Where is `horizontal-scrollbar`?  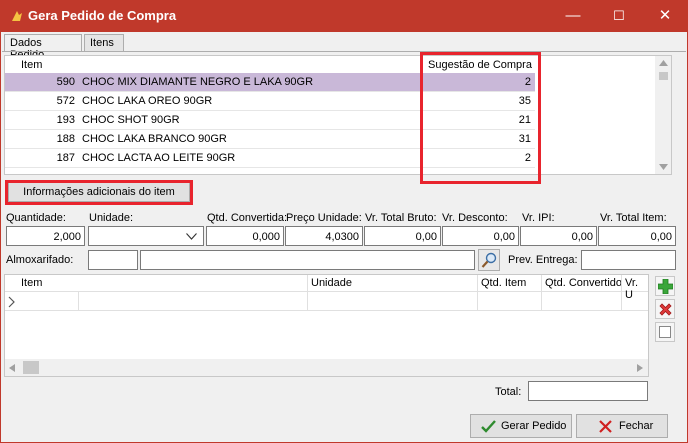
horizontal-scrollbar is located at coordinates (326, 367).